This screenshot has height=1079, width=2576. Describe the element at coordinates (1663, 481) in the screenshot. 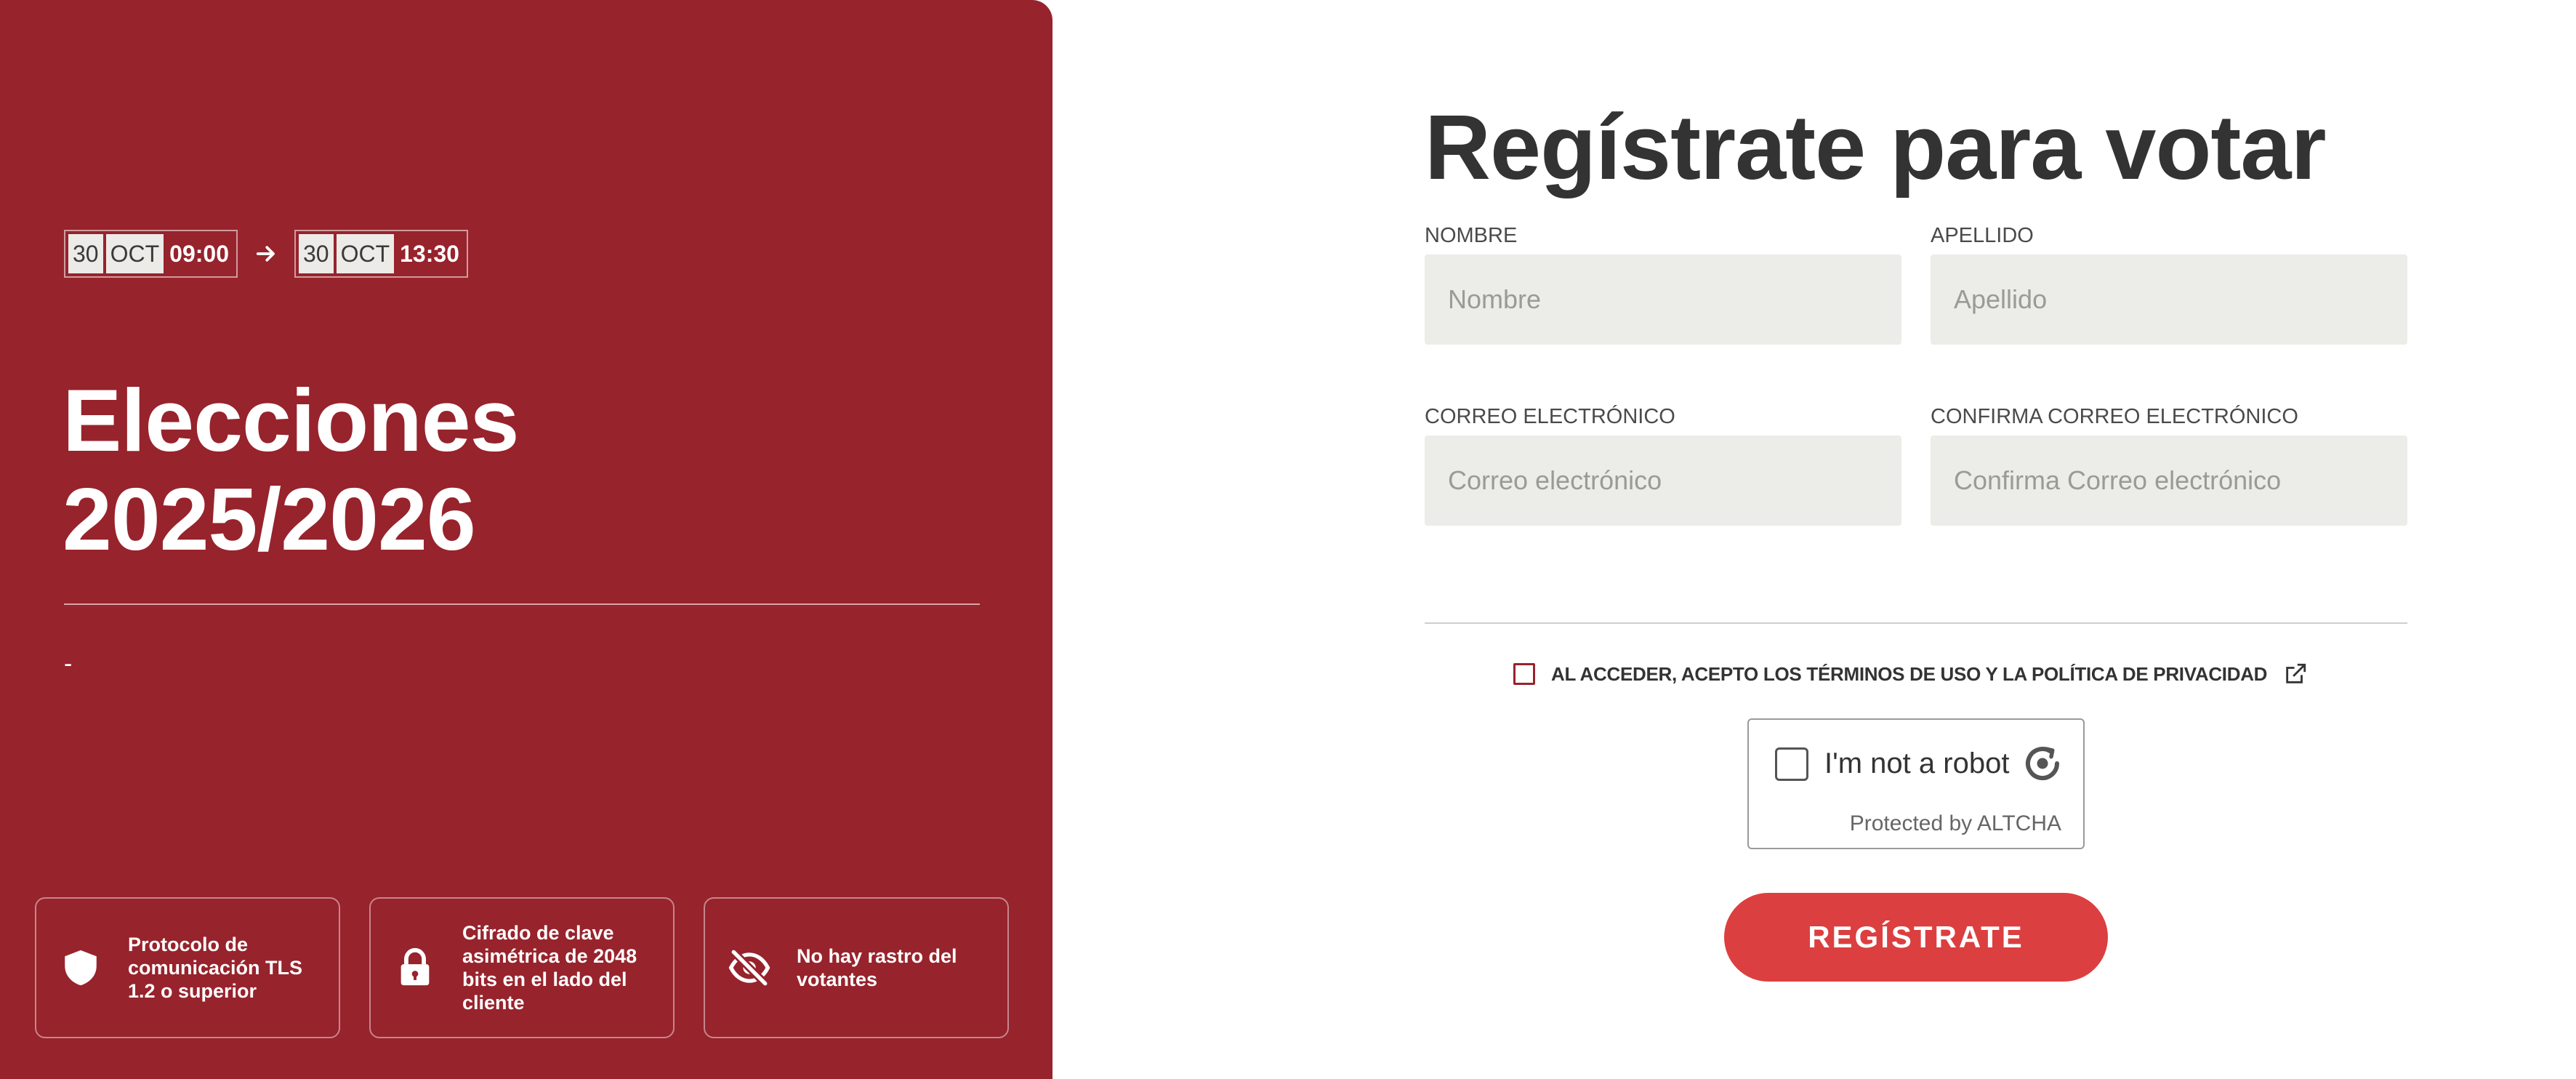

I see `email-input` at that location.